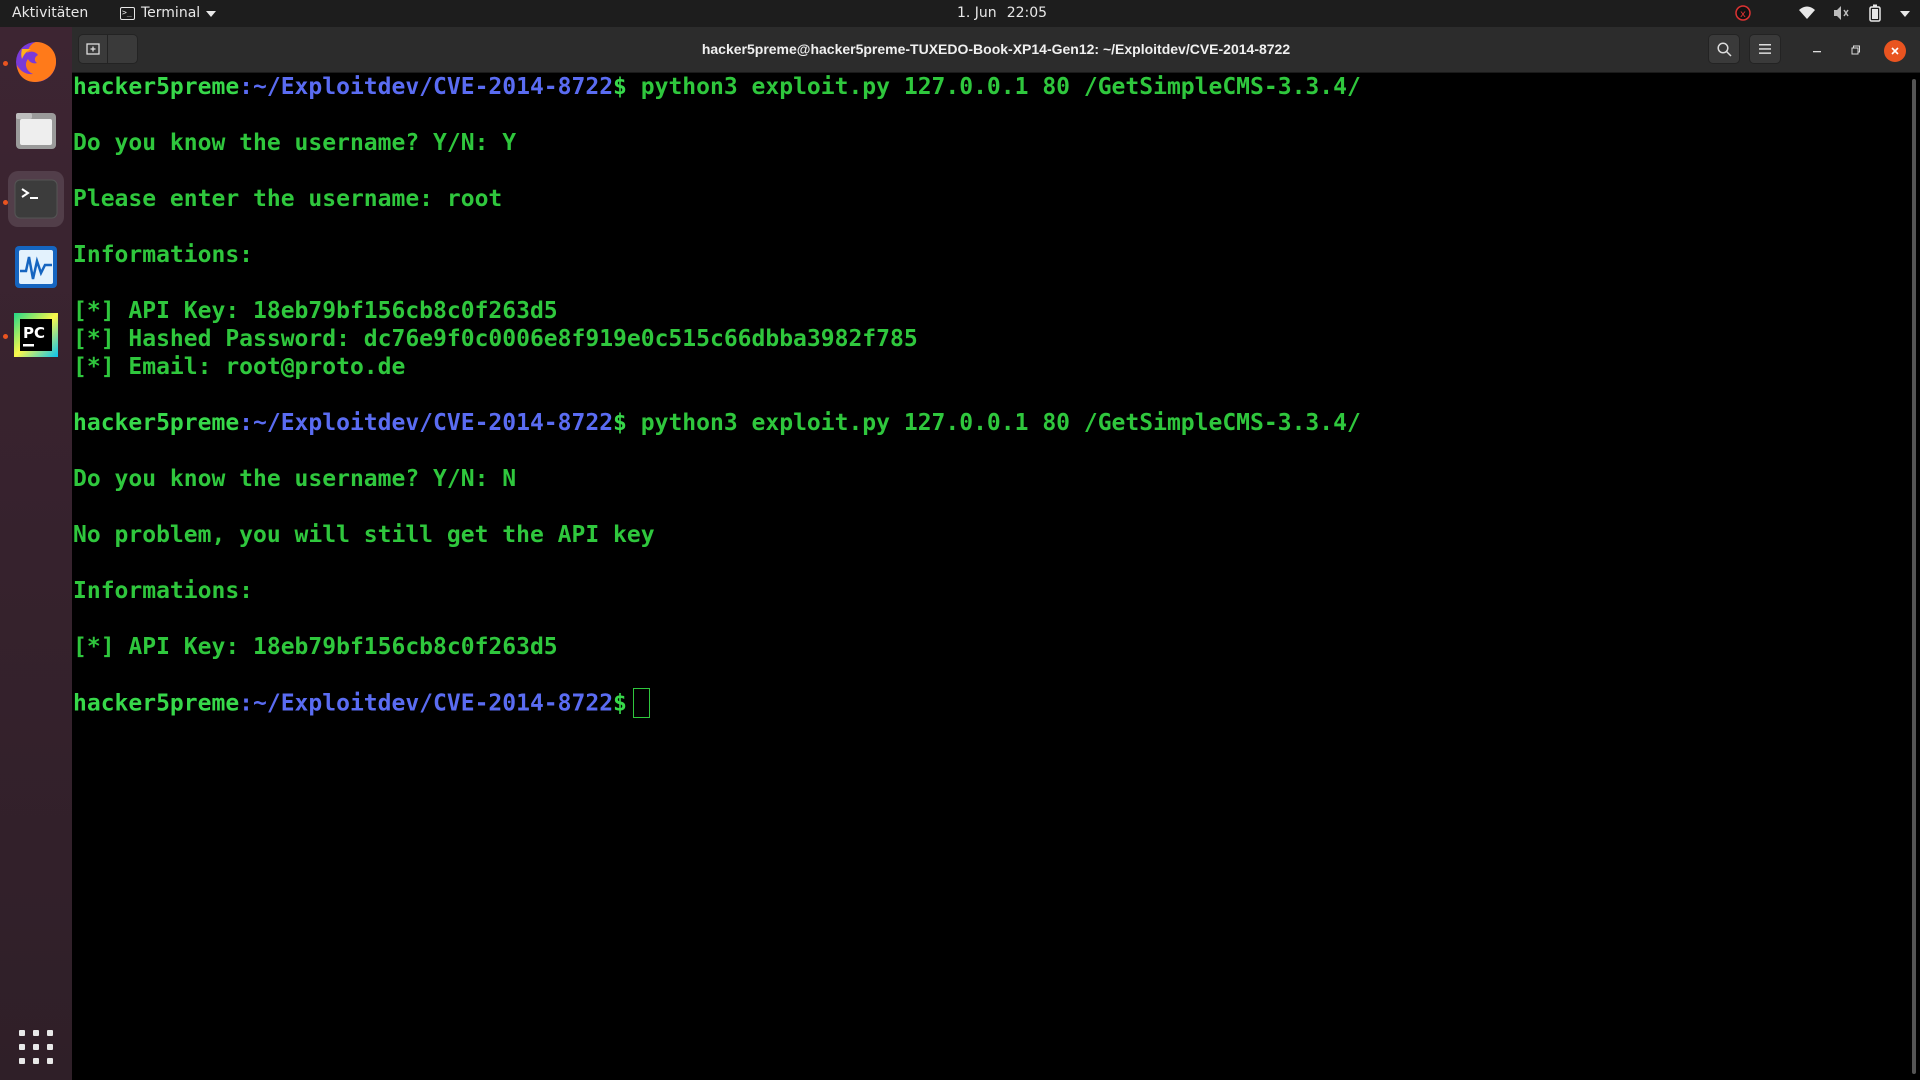  I want to click on svg-text: PC, so click(34, 333).